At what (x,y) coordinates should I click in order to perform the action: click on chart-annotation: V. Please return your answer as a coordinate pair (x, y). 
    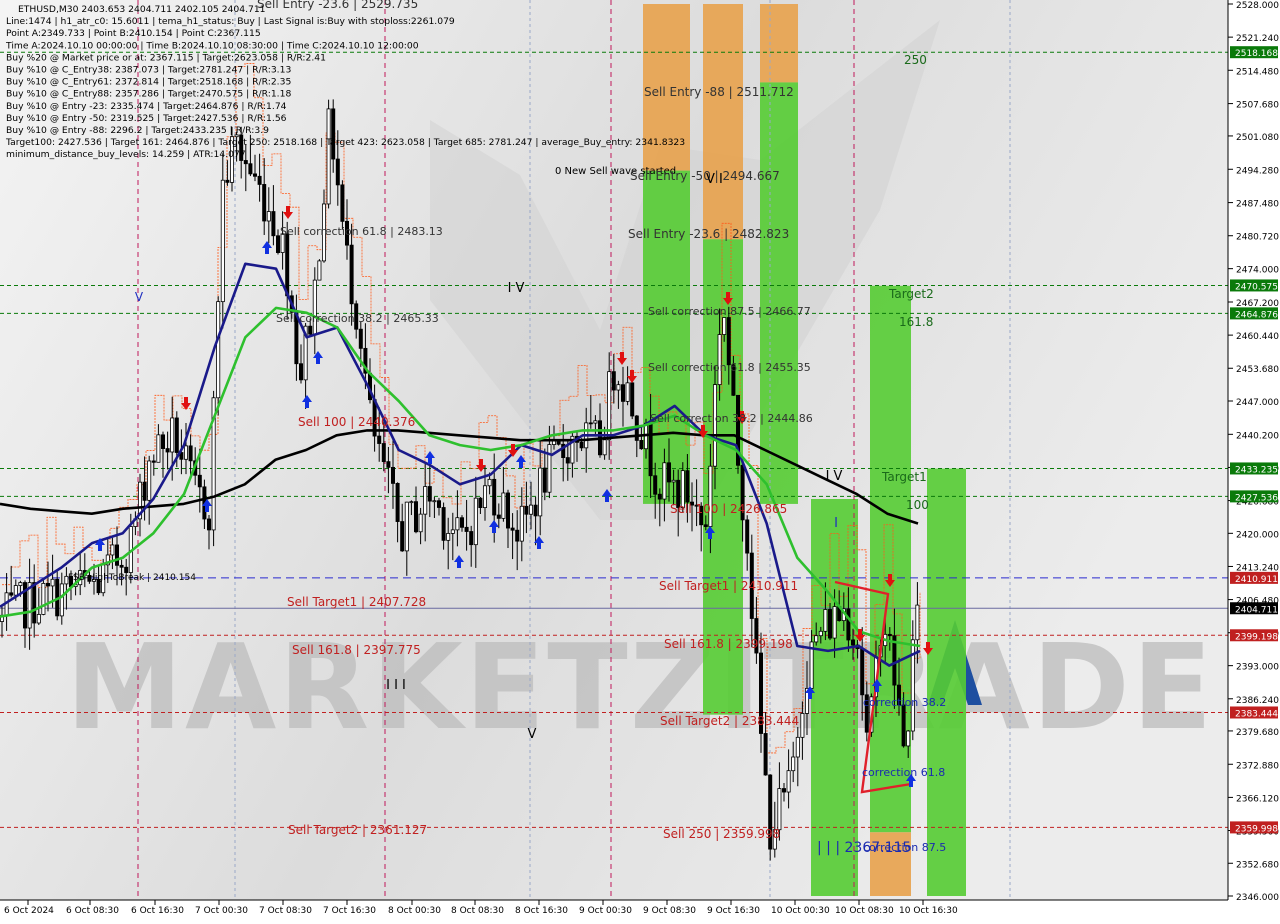
    Looking at the image, I should click on (139, 297).